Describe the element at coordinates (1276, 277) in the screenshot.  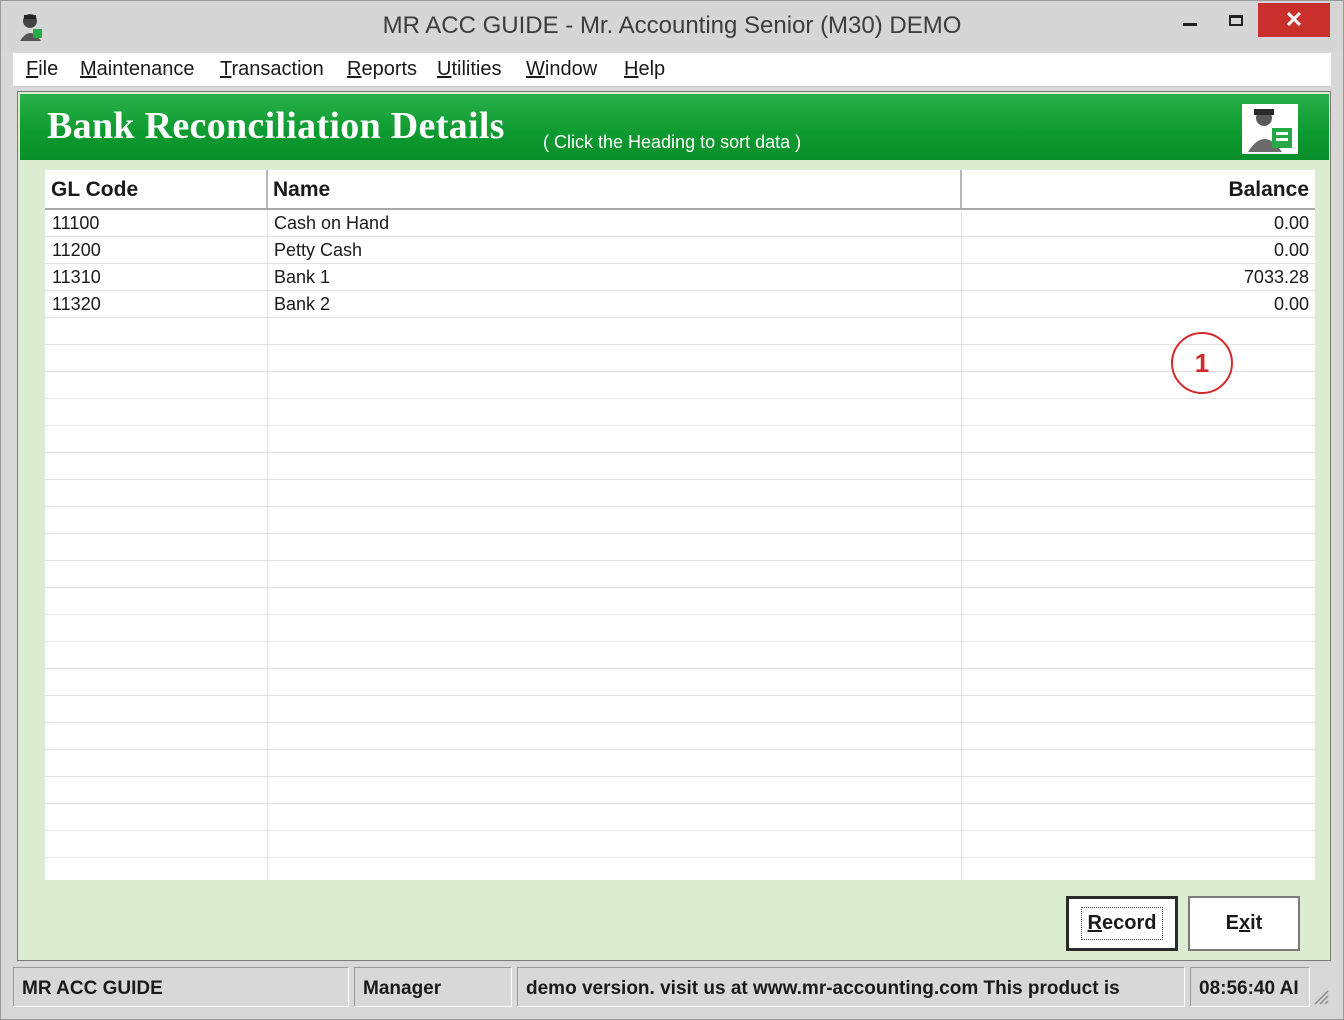
I see `balance-cell: 7033.28` at that location.